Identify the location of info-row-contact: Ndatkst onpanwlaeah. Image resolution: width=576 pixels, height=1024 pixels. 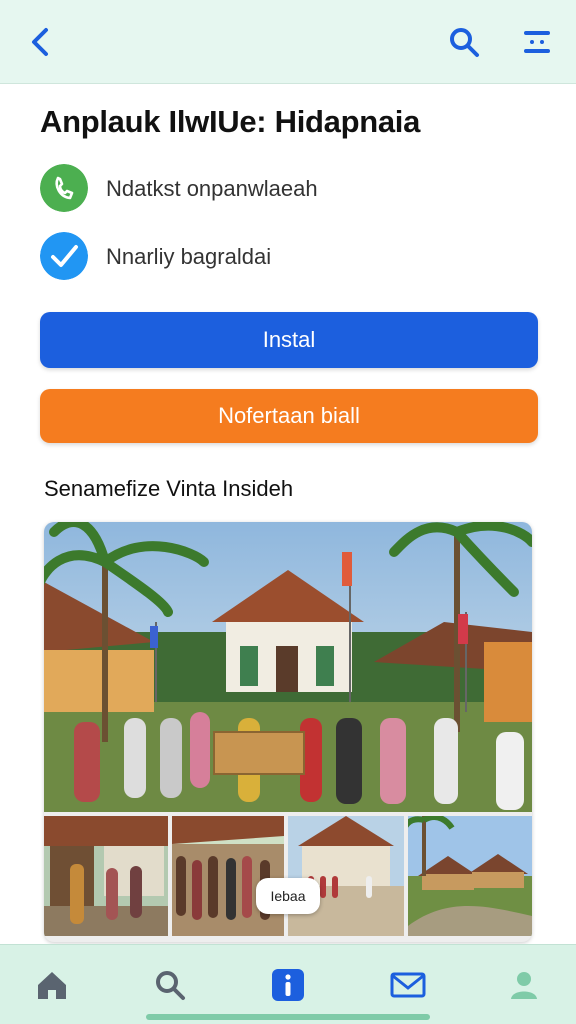
(290, 188).